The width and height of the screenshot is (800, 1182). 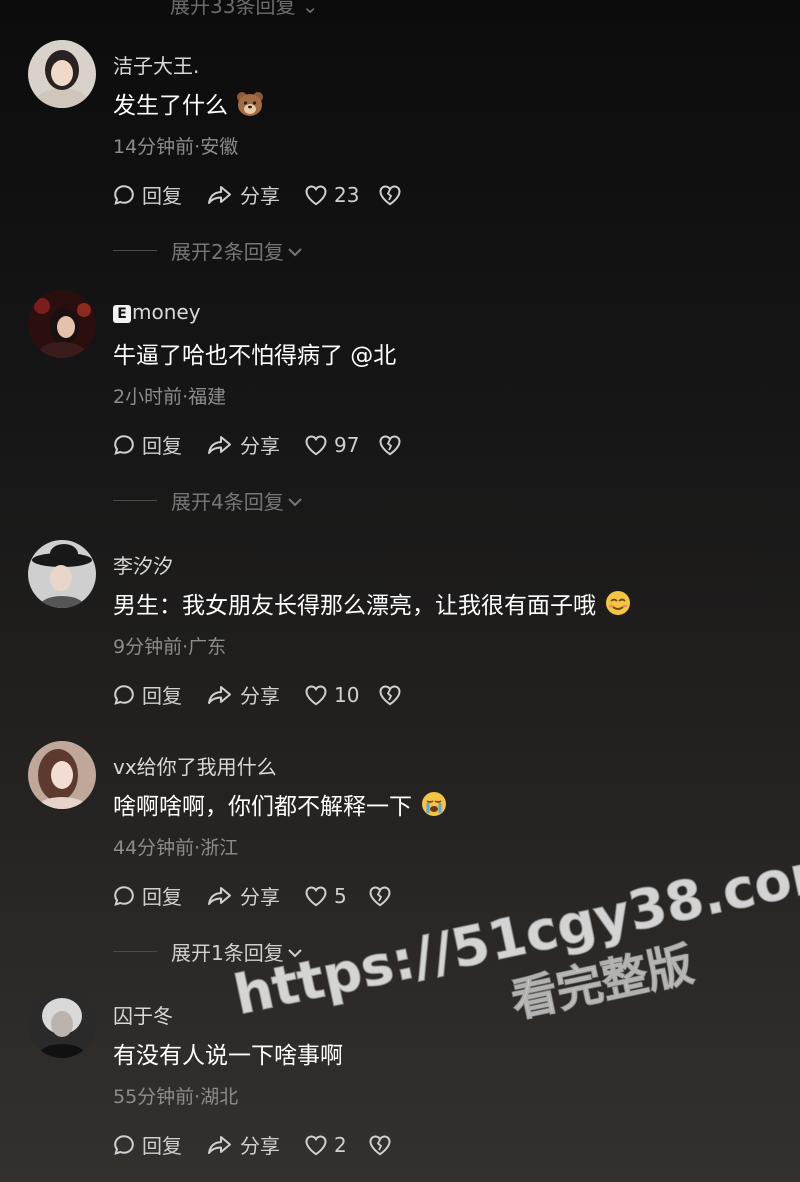 What do you see at coordinates (208, 951) in the screenshot?
I see `expand-replies: 展开1条回复` at bounding box center [208, 951].